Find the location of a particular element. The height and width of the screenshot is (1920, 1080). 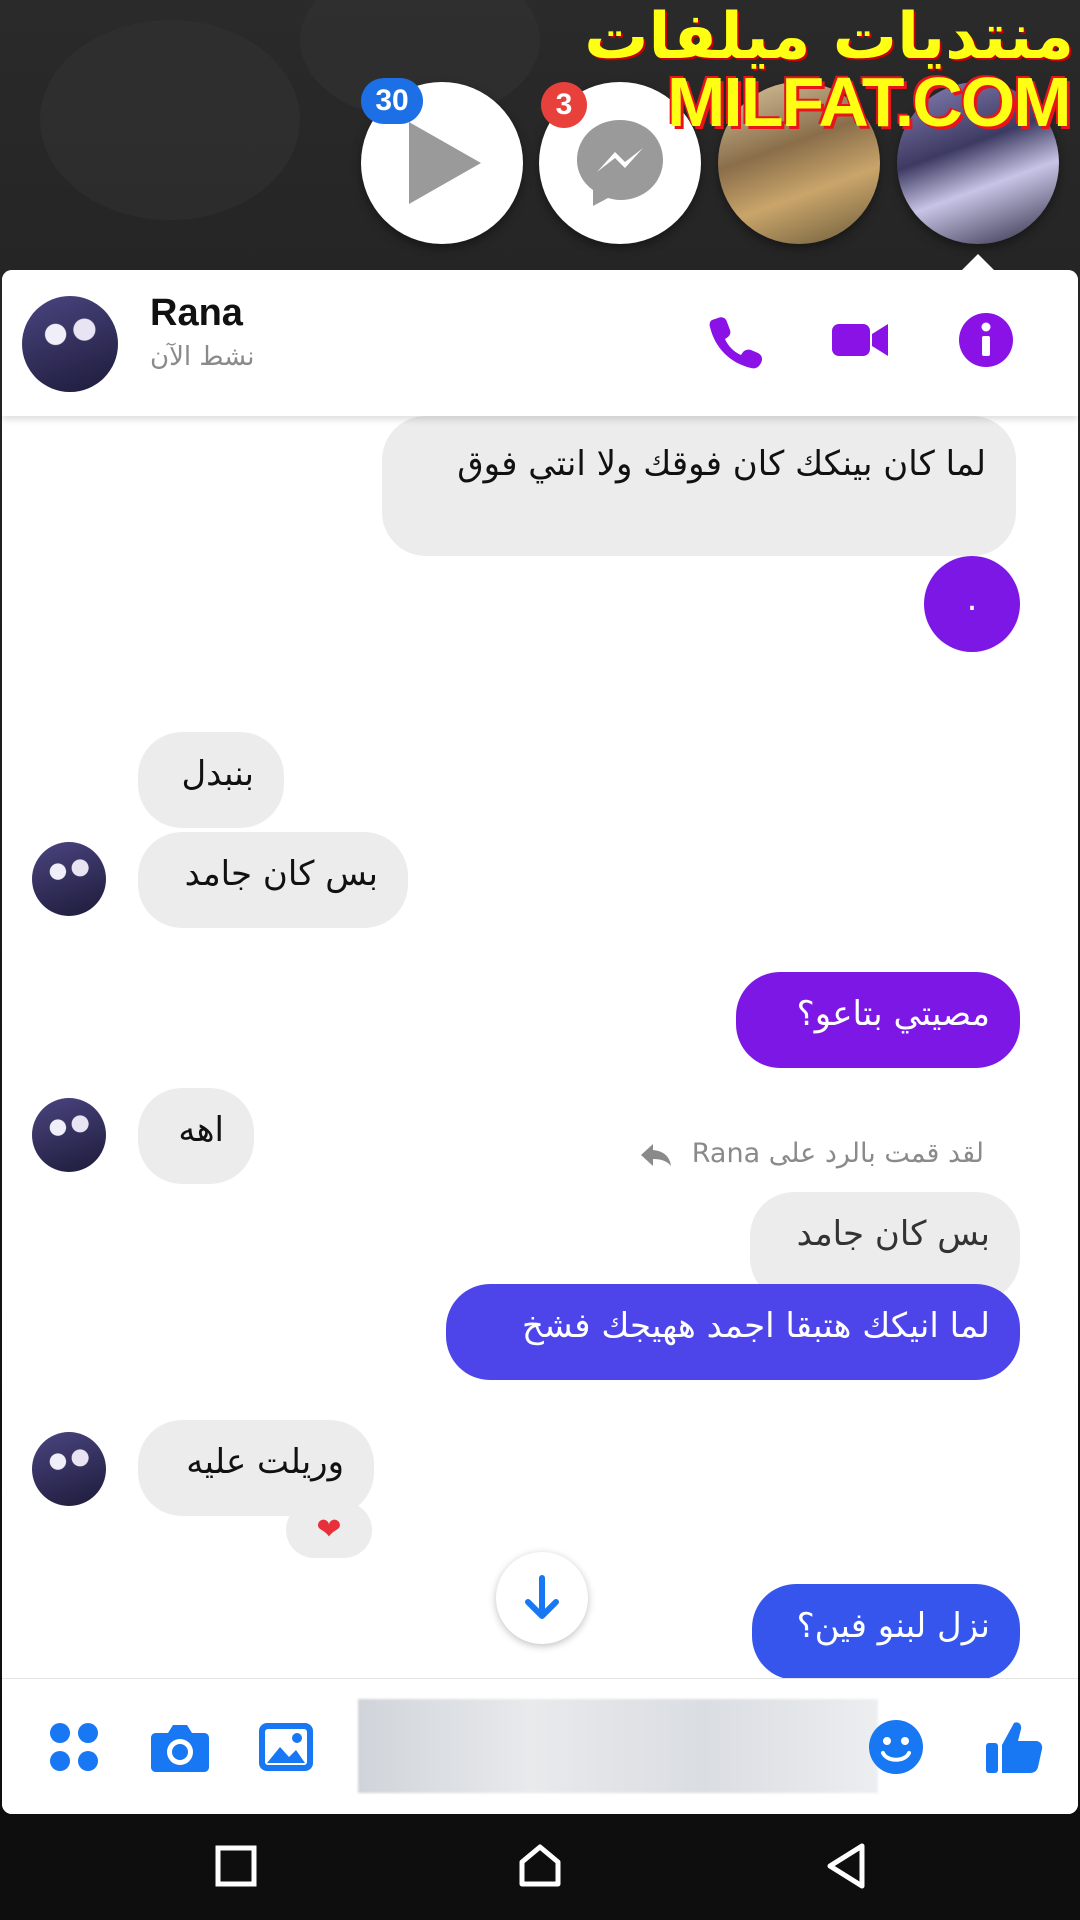

home-icon is located at coordinates (540, 1866).